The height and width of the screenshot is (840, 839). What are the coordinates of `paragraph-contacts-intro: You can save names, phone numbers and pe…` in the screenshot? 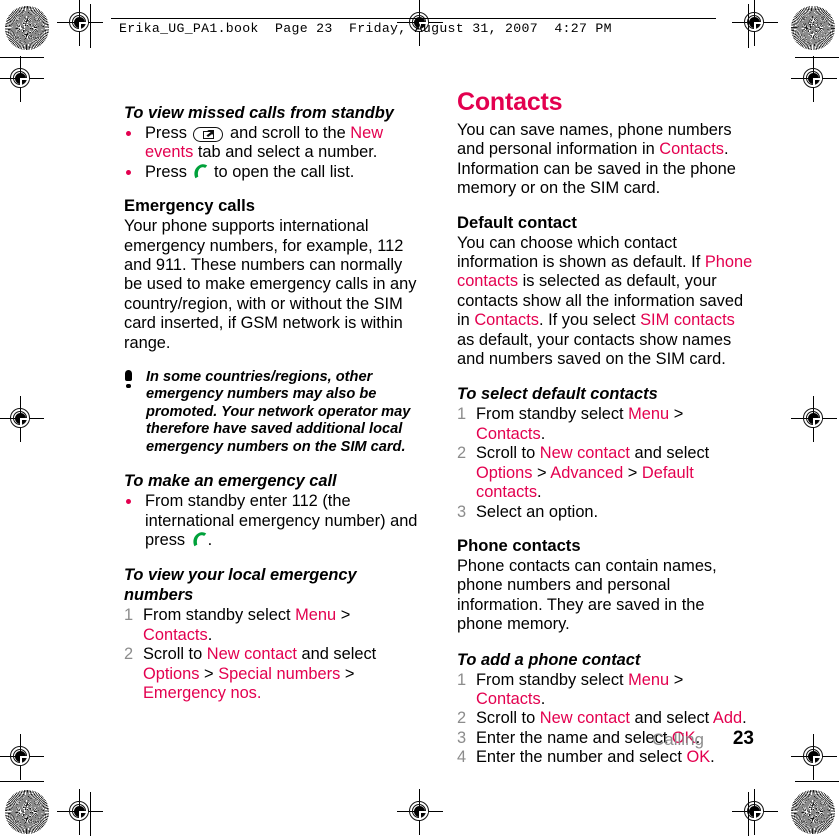 It's located at (596, 159).